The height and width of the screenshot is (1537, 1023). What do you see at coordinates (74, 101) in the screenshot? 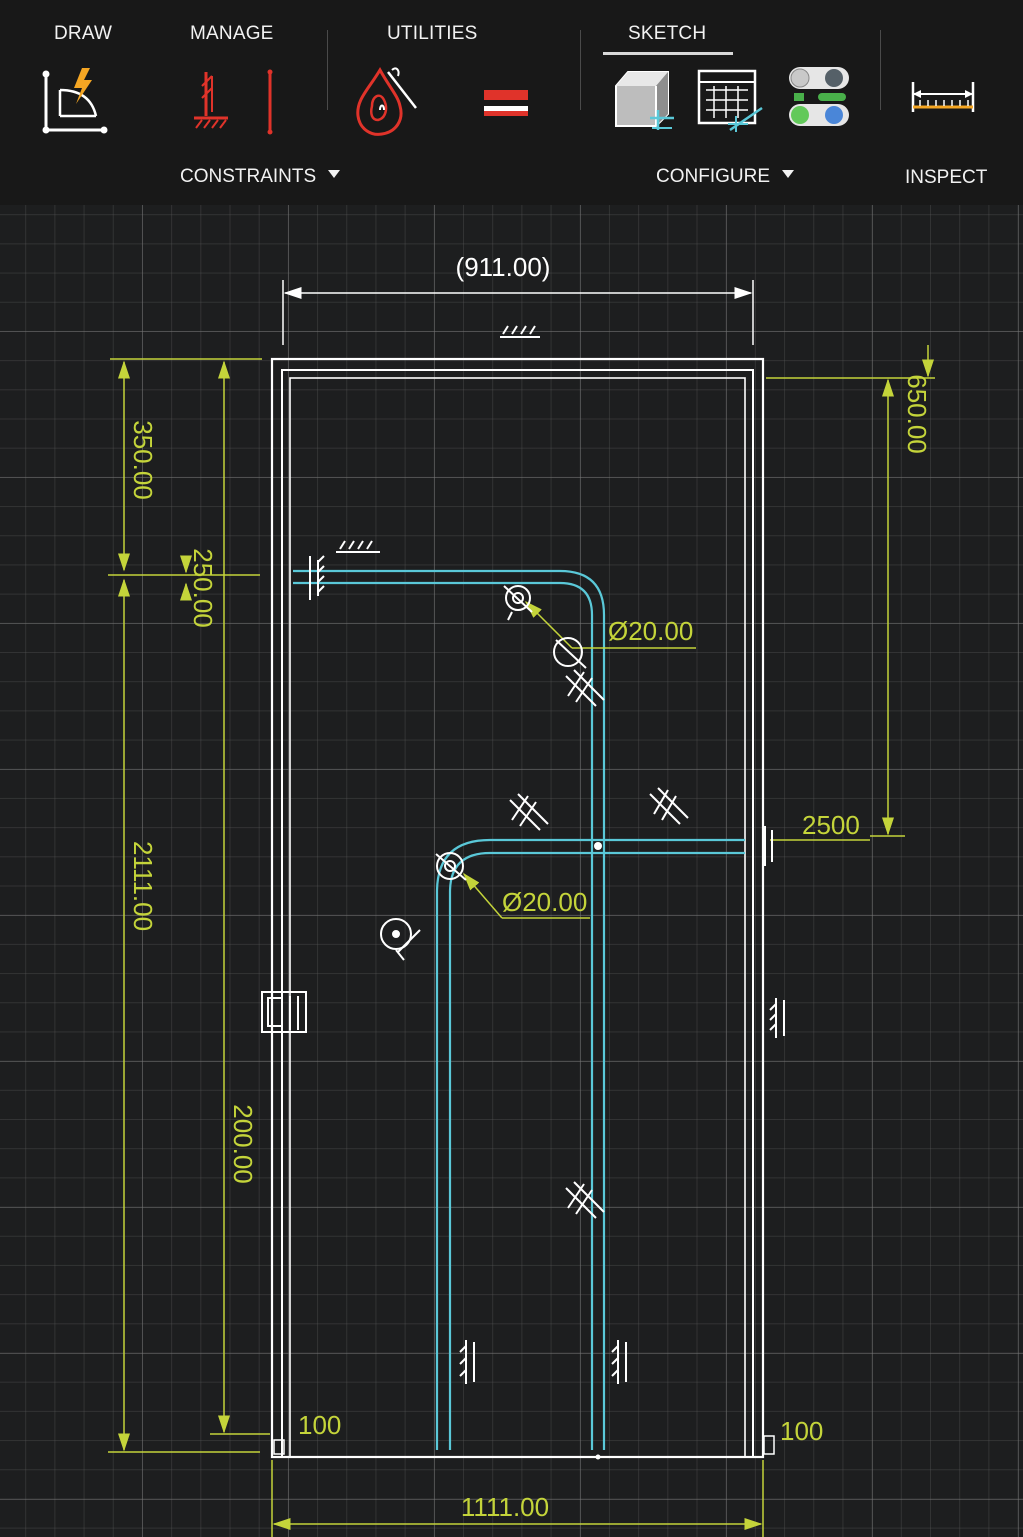
I see `create-sketch-icon` at bounding box center [74, 101].